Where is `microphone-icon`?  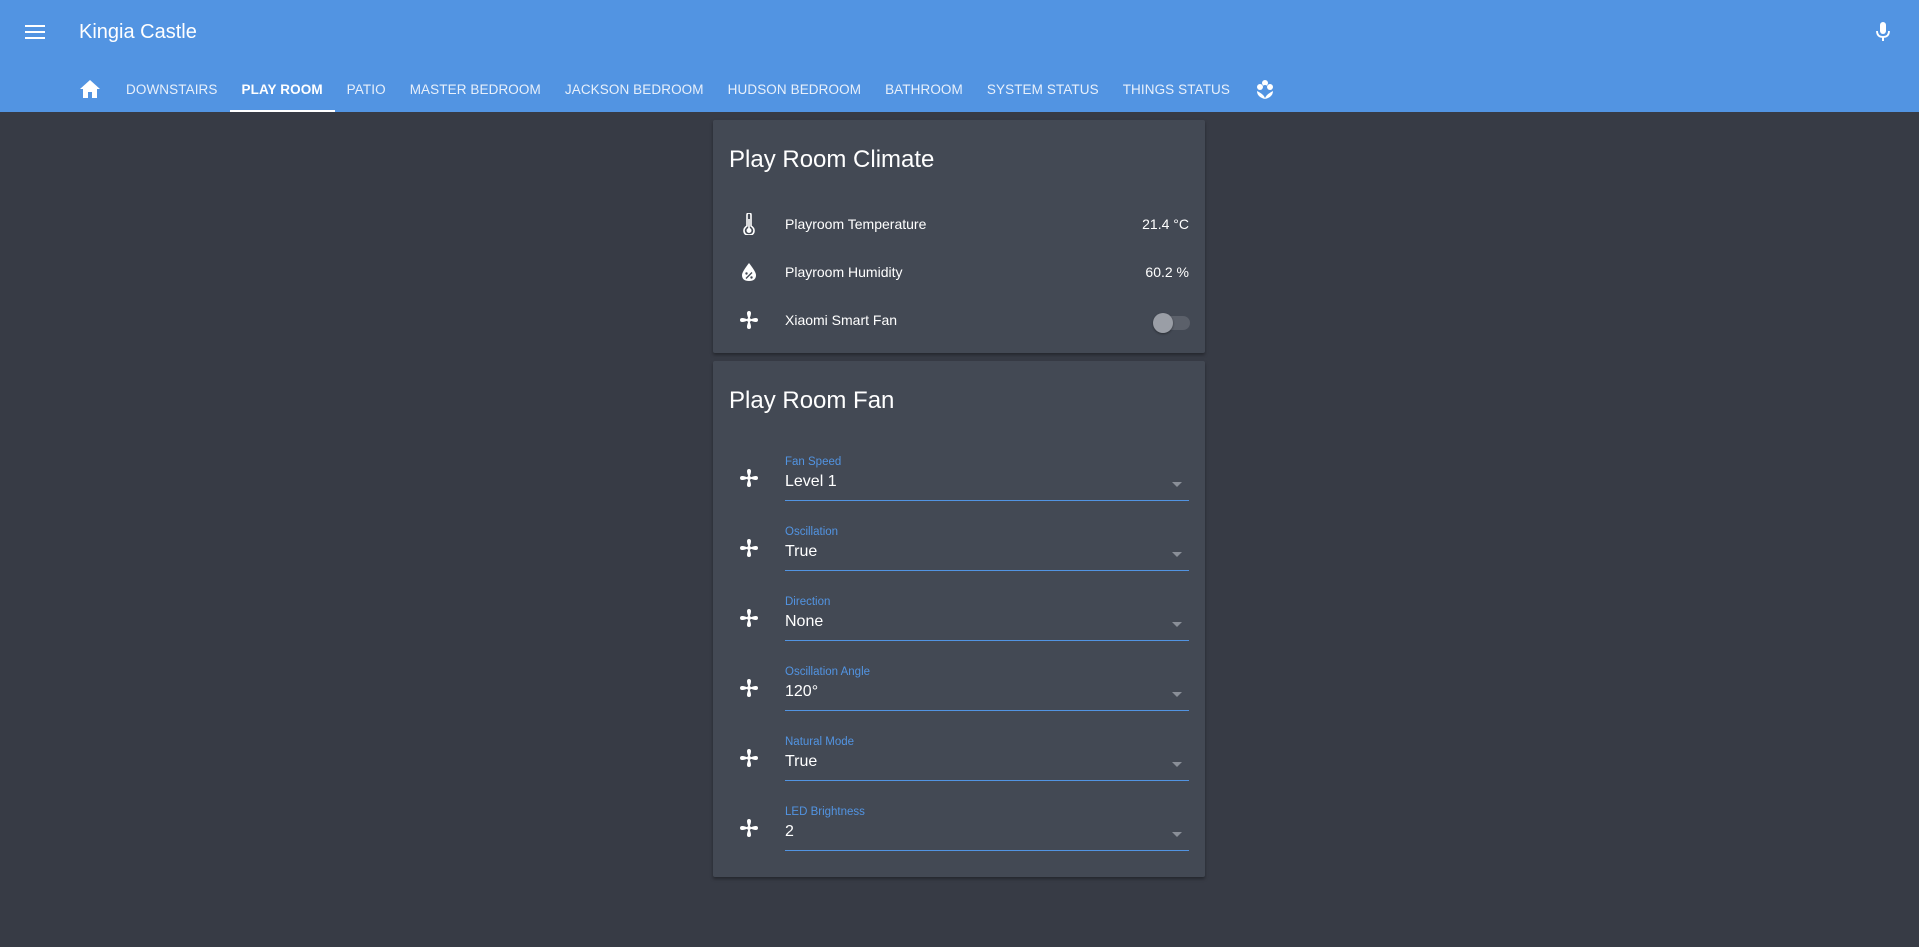 microphone-icon is located at coordinates (1883, 31).